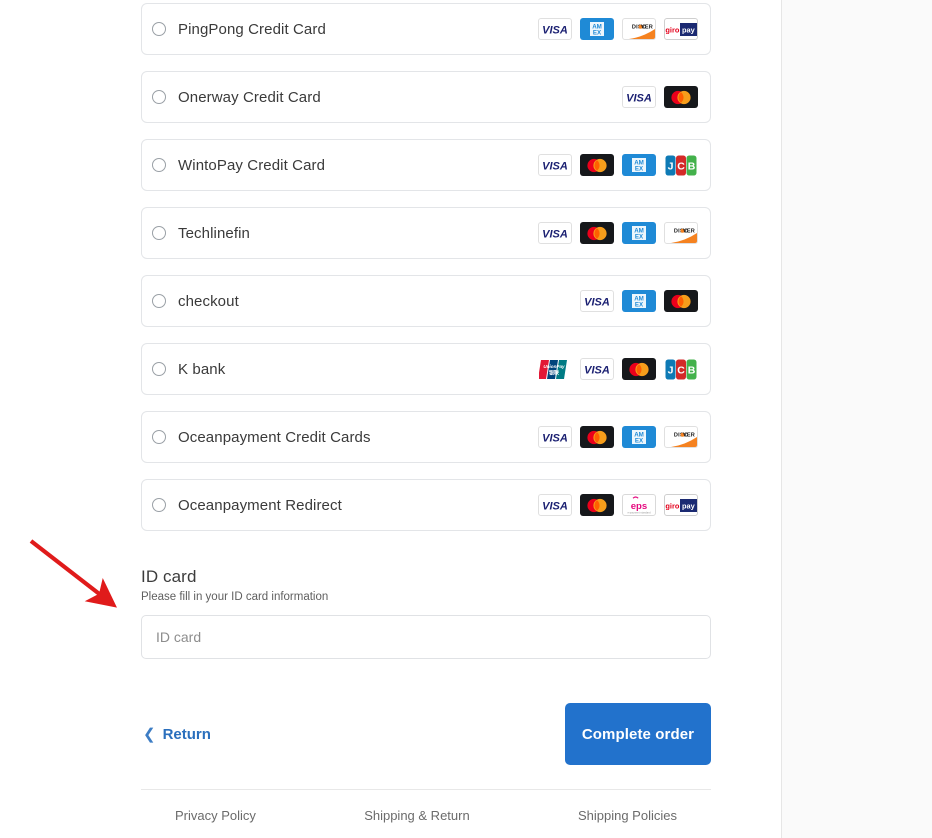  What do you see at coordinates (618, 505) in the screenshot?
I see `card-brand-icons: VISA eps e-payment standard giro pay` at bounding box center [618, 505].